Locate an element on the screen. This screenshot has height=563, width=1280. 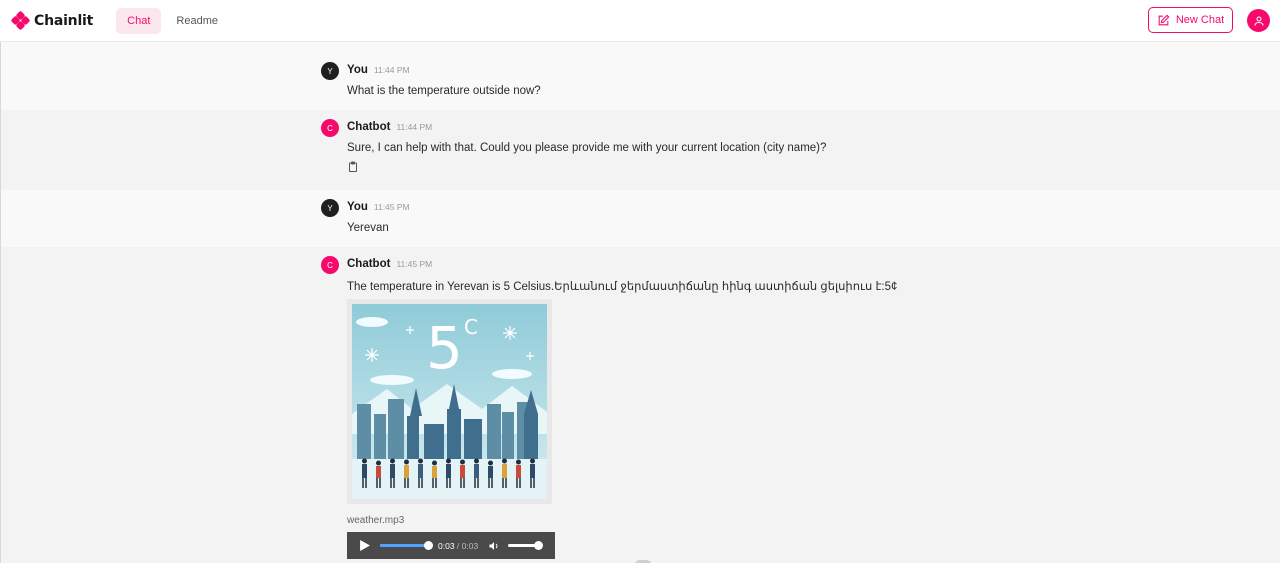
play-icon is located at coordinates (364, 545).